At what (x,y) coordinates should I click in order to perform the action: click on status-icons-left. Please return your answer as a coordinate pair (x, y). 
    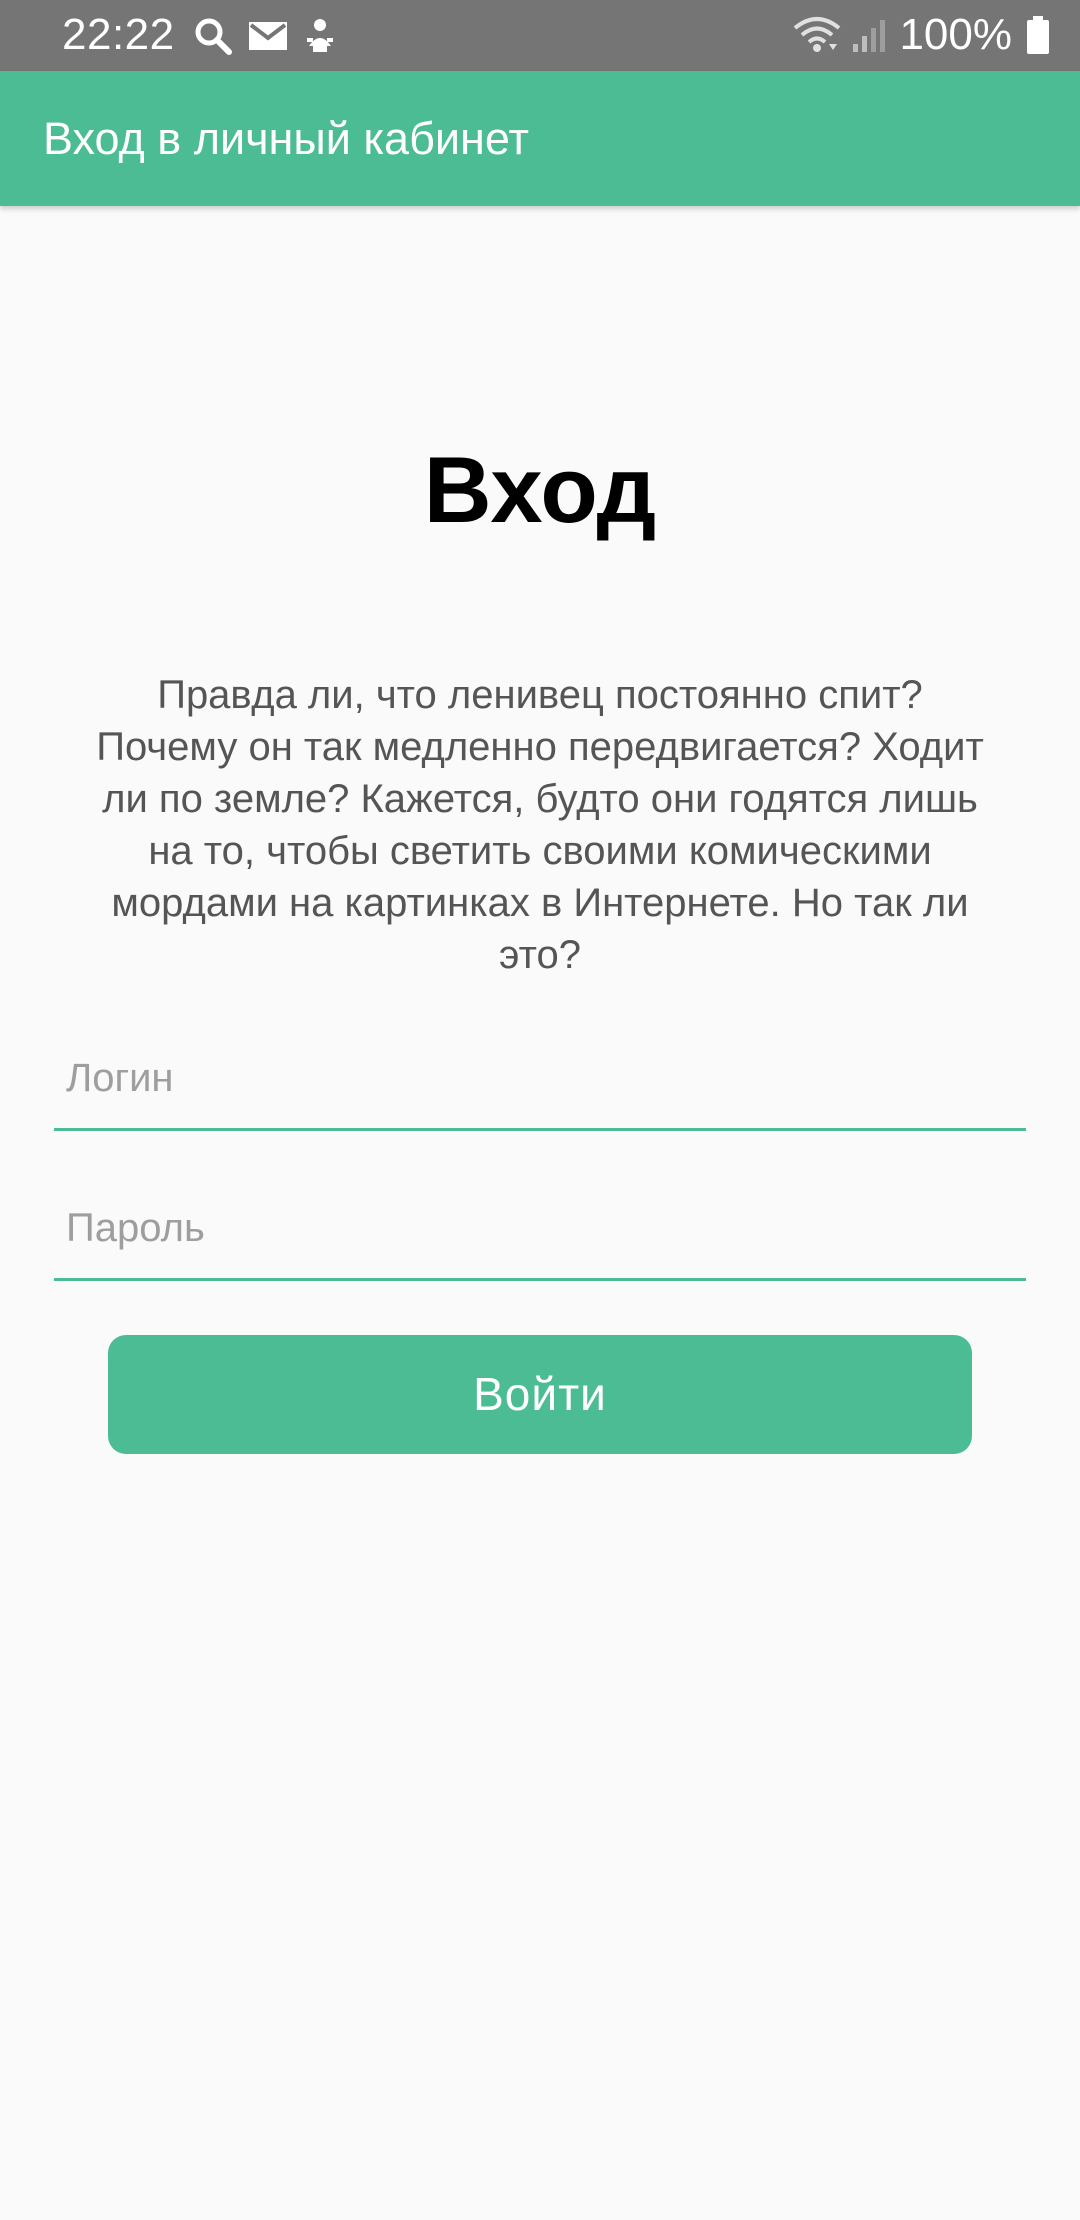
    Looking at the image, I should click on (265, 36).